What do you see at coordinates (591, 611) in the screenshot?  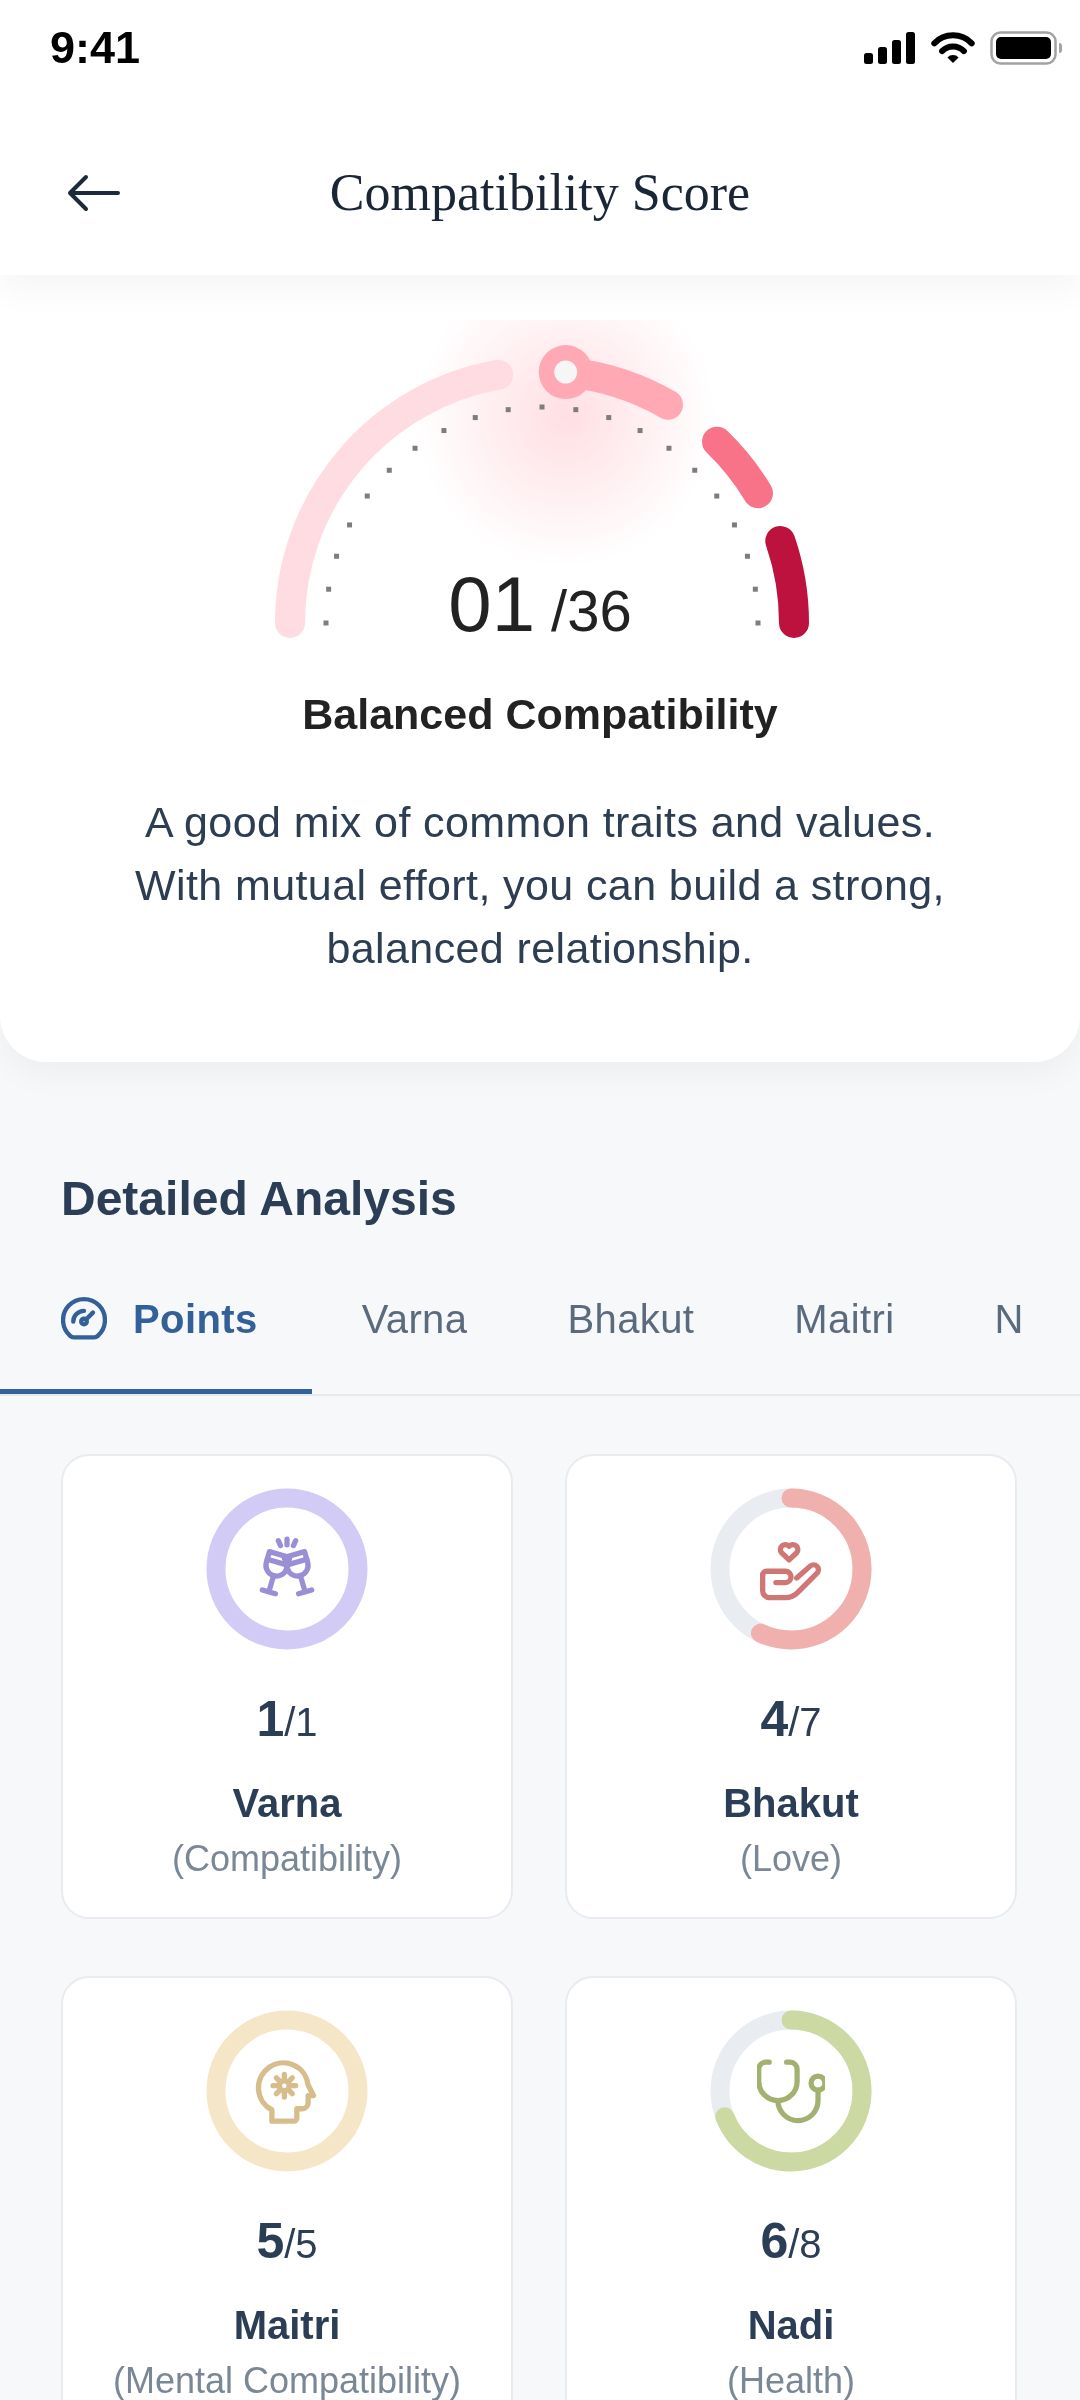 I see `score-total: /36` at bounding box center [591, 611].